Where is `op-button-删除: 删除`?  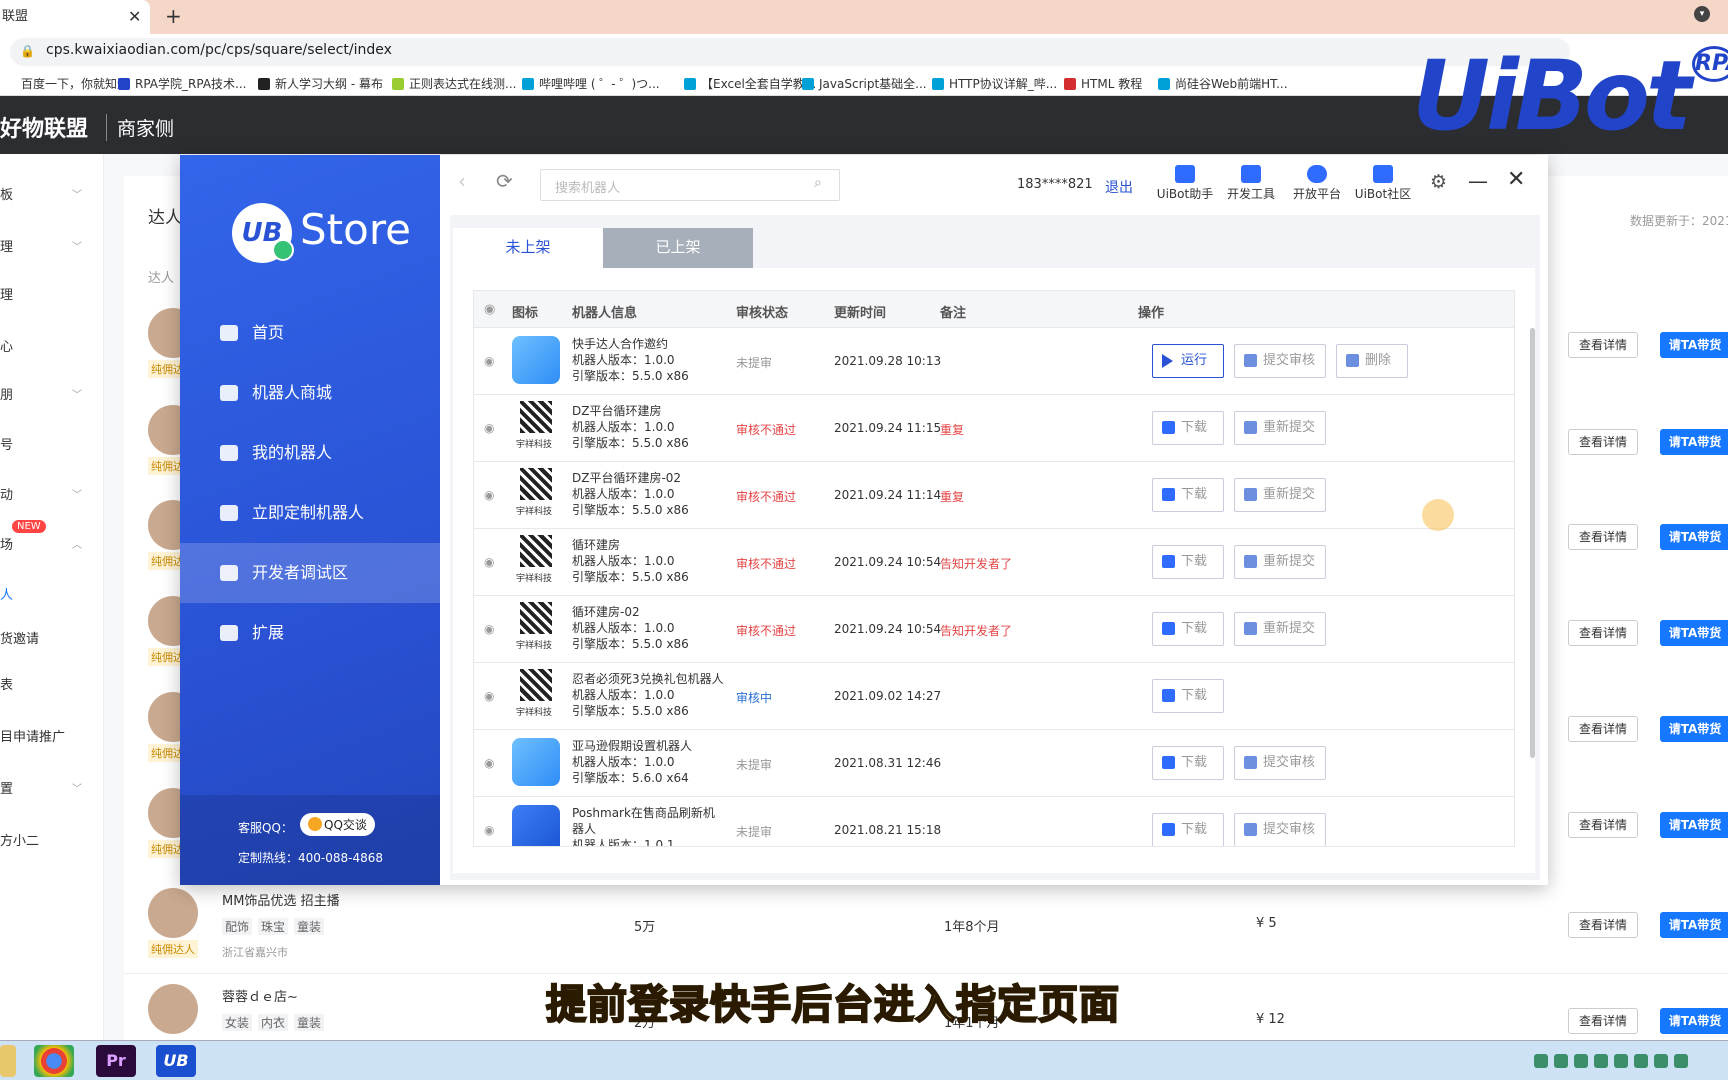 op-button-删除: 删除 is located at coordinates (1372, 361).